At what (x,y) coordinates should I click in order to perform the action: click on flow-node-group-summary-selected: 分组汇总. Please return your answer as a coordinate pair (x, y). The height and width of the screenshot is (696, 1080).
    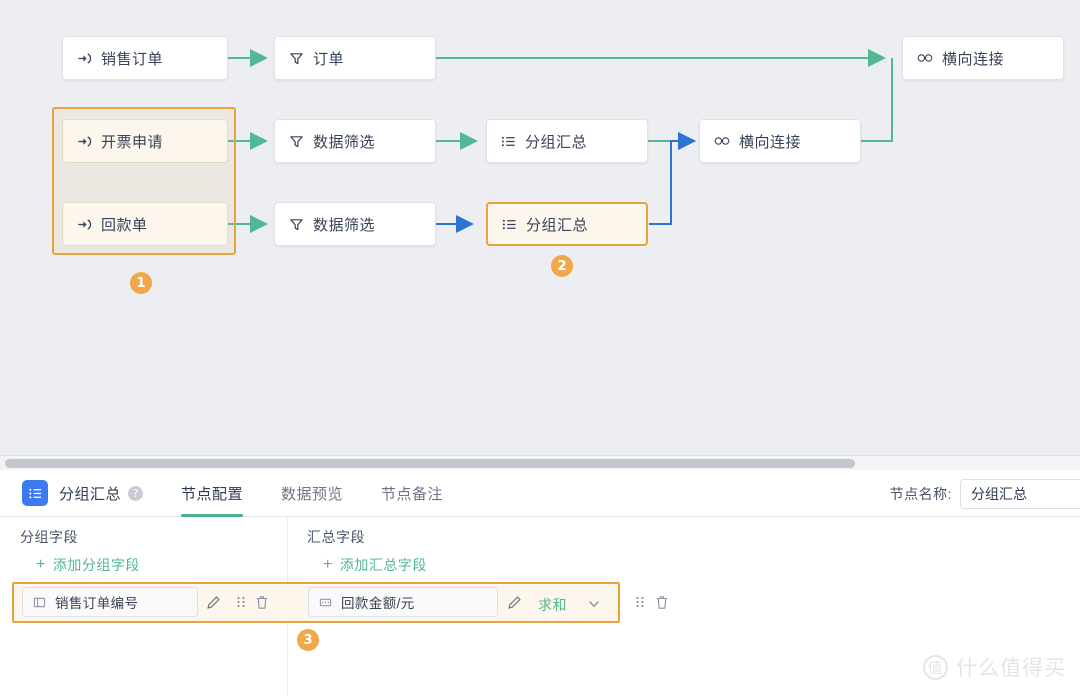
    Looking at the image, I should click on (567, 224).